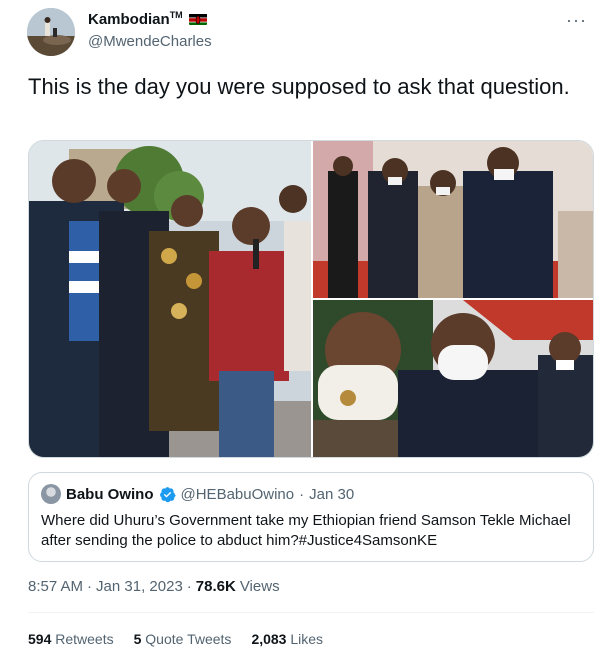 This screenshot has width=609, height=658. Describe the element at coordinates (84, 639) in the screenshot. I see `retweets-label: Retweets` at that location.